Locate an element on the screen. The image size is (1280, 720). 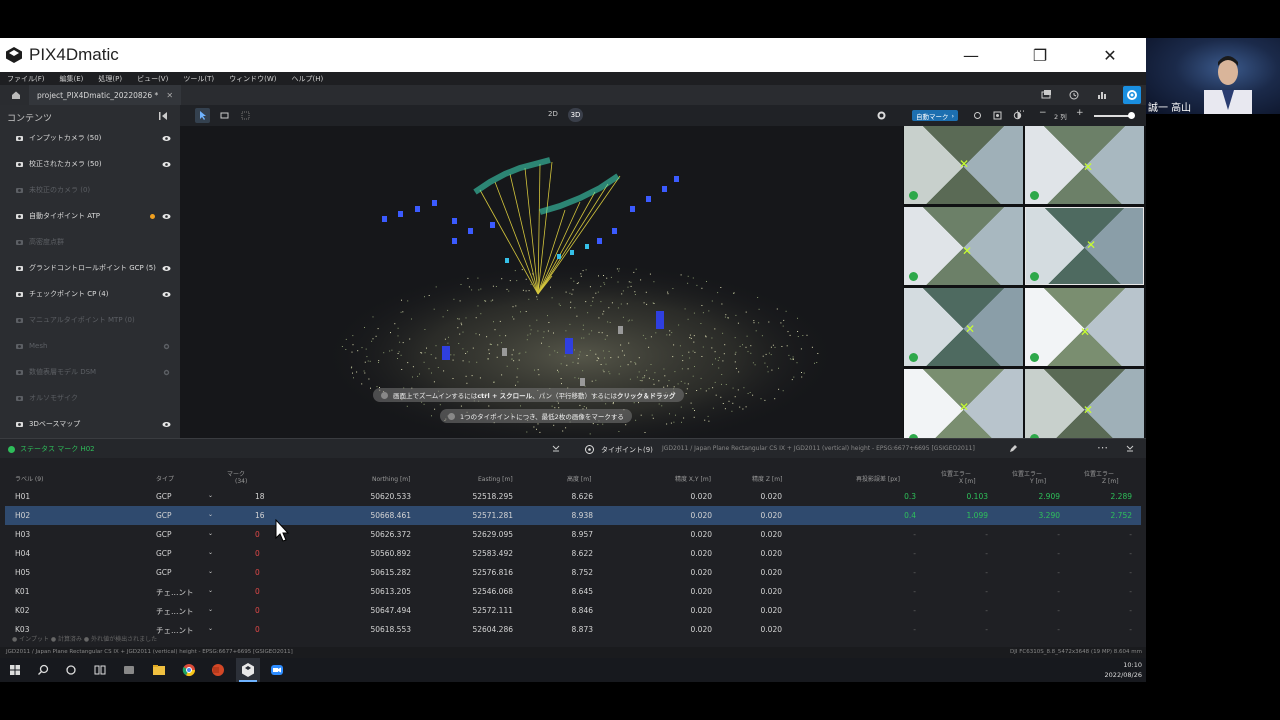
layer-item: 数値表層モデル DSM is located at coordinates (90, 372).